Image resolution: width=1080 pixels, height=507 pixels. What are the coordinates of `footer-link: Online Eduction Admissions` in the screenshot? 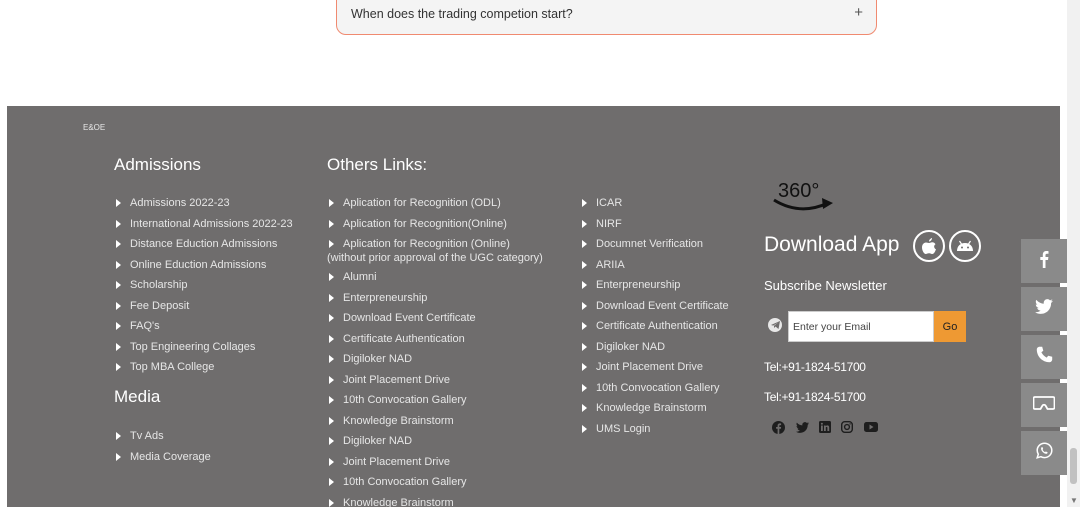 It's located at (203, 268).